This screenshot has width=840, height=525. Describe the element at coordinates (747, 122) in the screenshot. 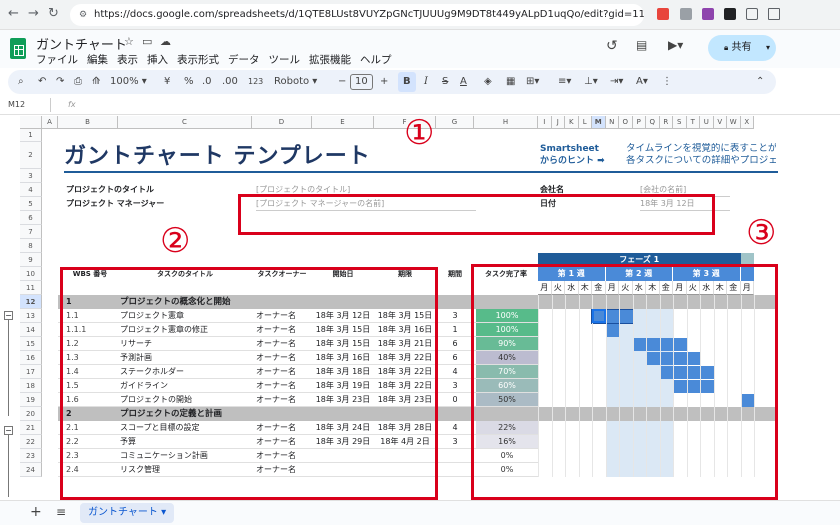

I see `column-header: X` at that location.